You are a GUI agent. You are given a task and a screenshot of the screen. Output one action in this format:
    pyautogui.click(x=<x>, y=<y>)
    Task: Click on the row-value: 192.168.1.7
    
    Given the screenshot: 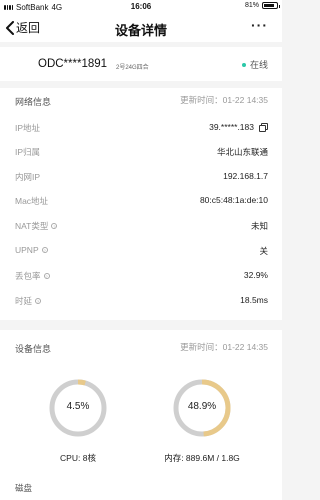 What is the action you would take?
    pyautogui.click(x=245, y=176)
    